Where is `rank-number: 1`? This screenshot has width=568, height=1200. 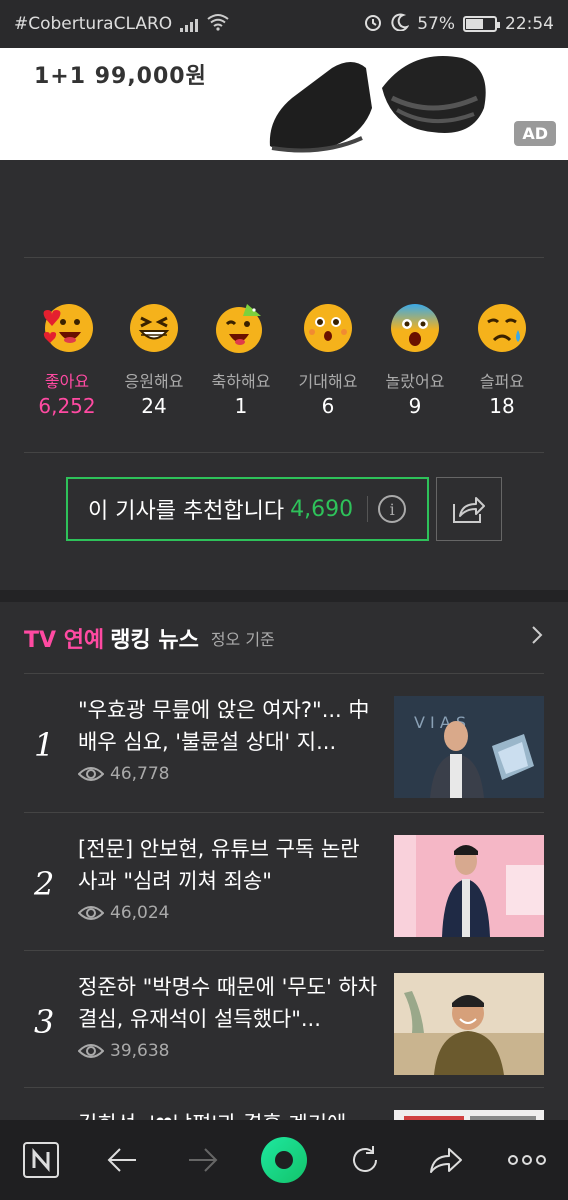
rank-number: 1 is located at coordinates (44, 745).